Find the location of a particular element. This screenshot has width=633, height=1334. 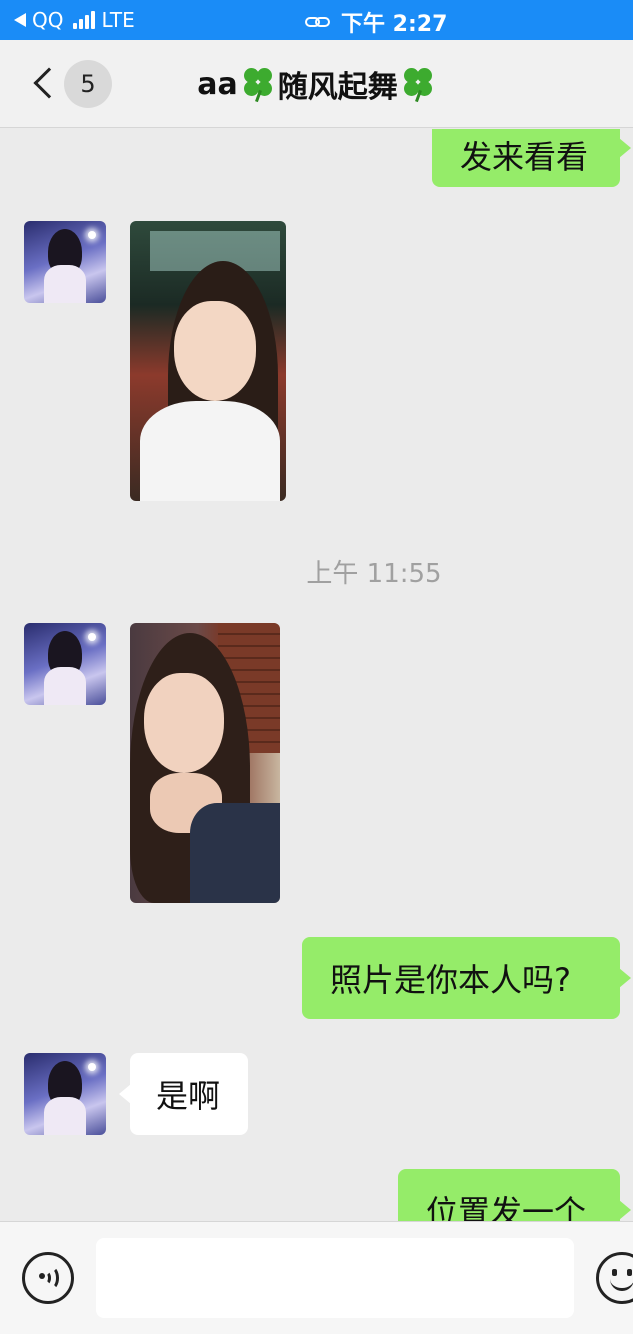

chat-title: aa 随风起舞 is located at coordinates (316, 84).